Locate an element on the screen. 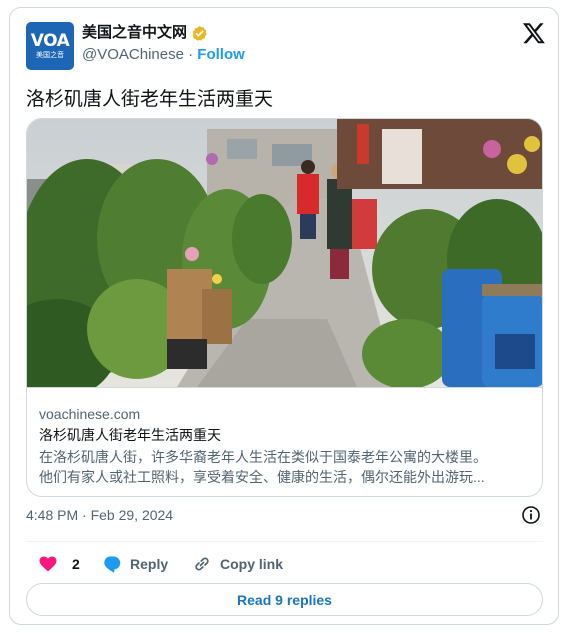 This screenshot has height=633, width=570. heart-icon is located at coordinates (48, 564).